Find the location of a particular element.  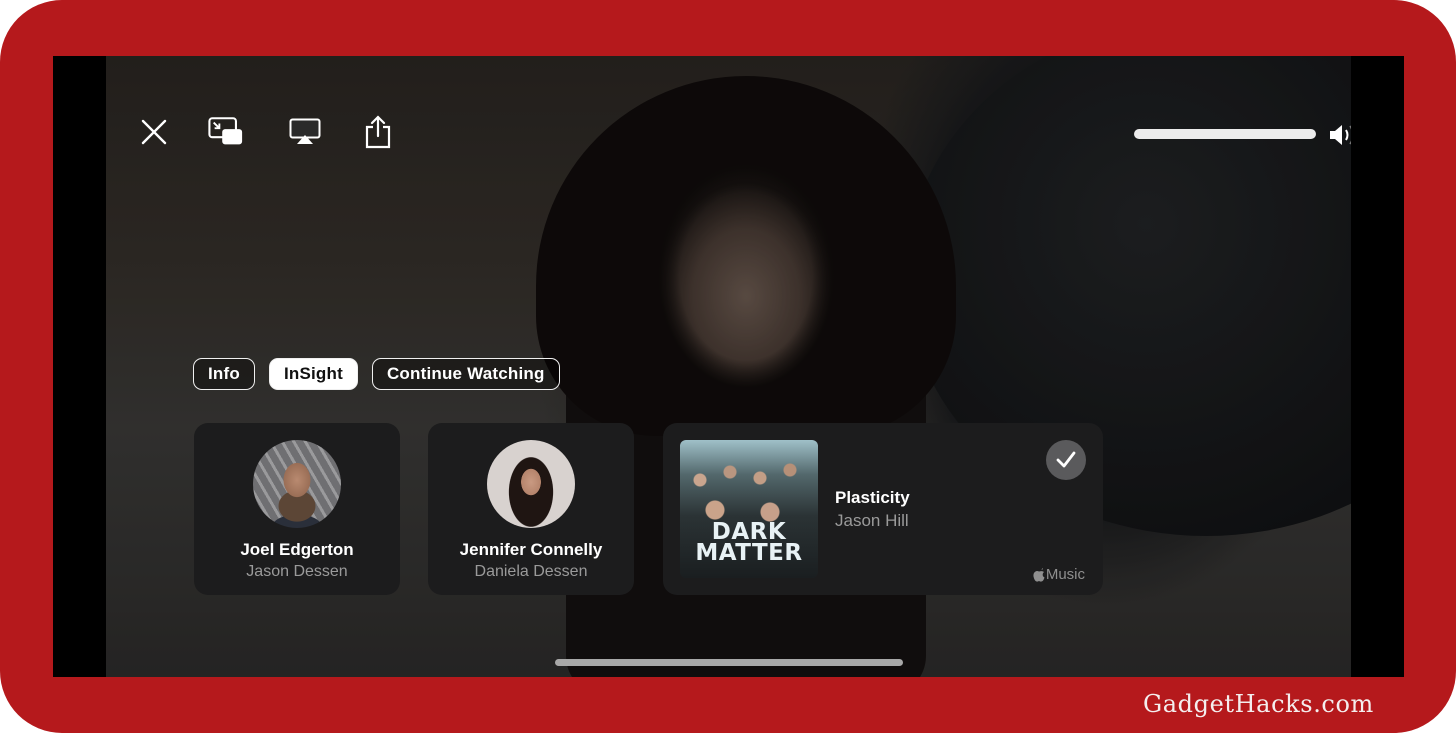

track-artist: Jason Hill is located at coordinates (872, 520).